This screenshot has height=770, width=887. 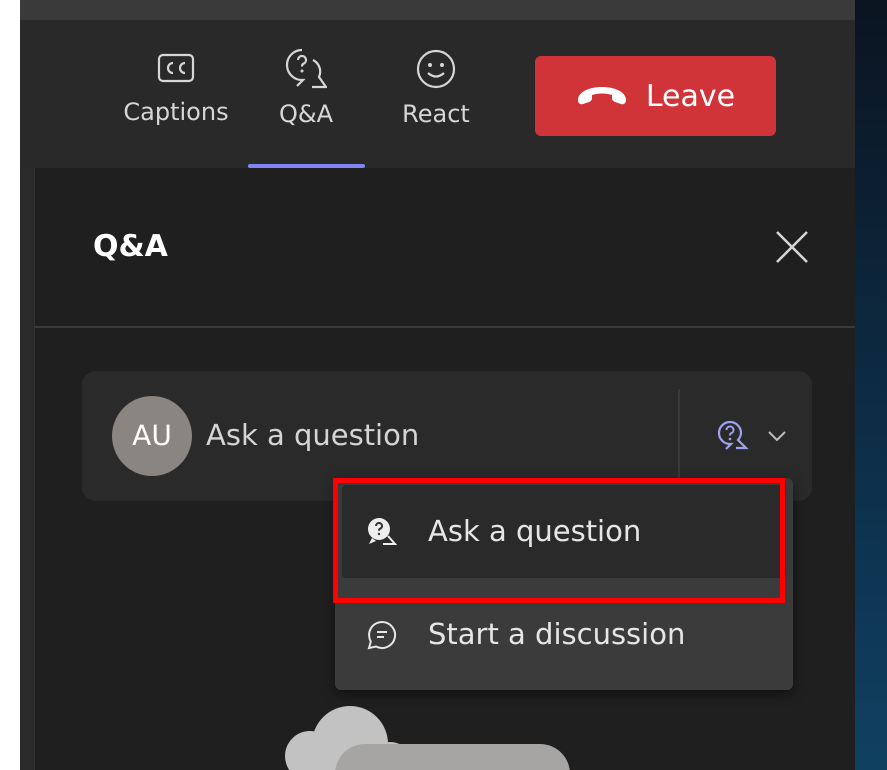 What do you see at coordinates (436, 94) in the screenshot?
I see `toolbar-tab: React` at bounding box center [436, 94].